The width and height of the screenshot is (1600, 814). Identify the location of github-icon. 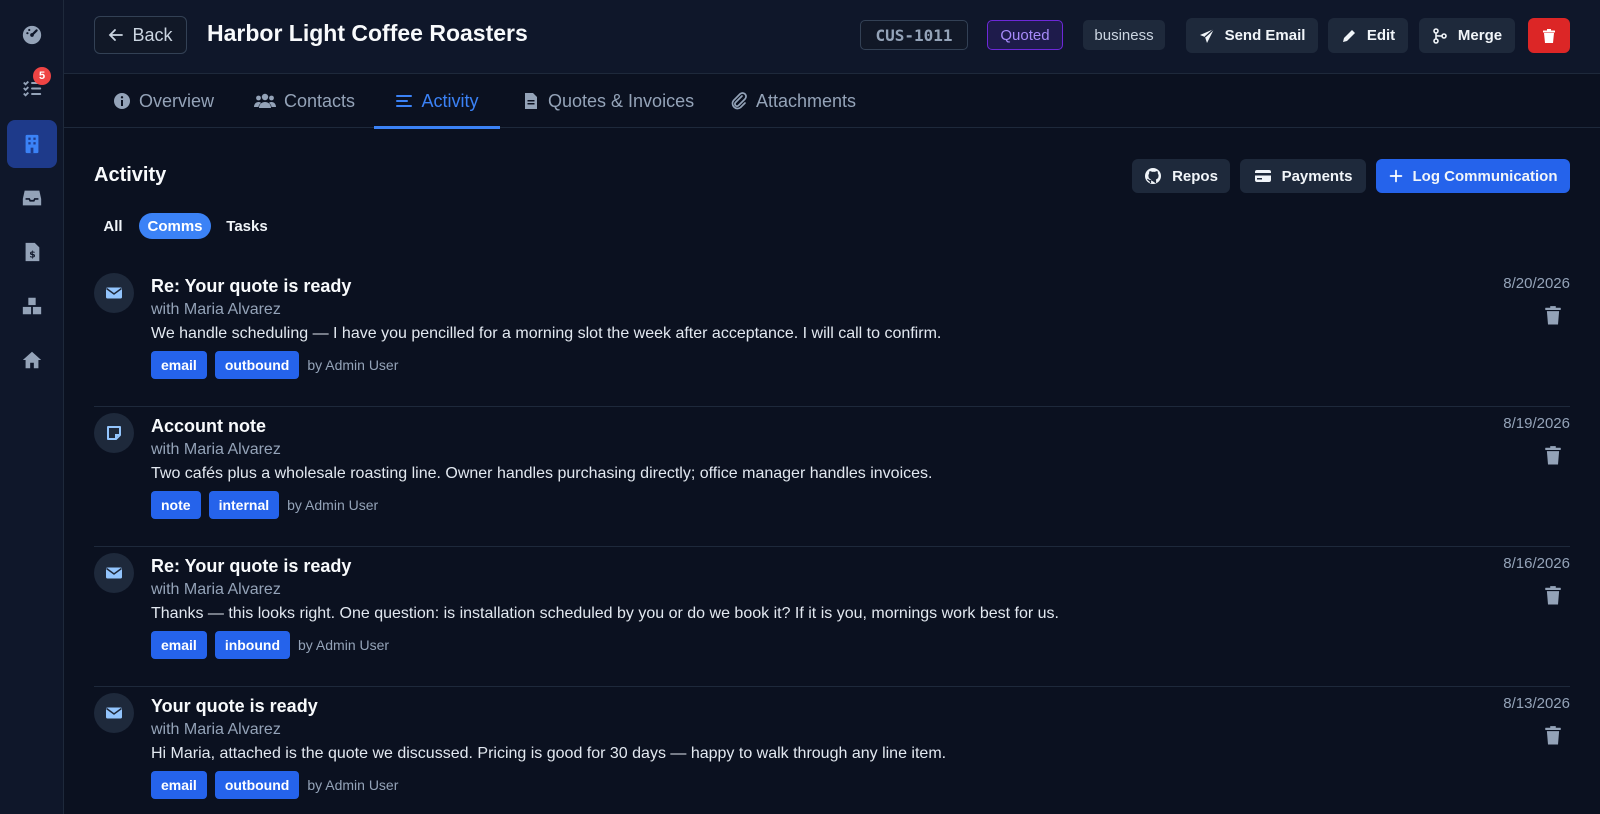
(1153, 176).